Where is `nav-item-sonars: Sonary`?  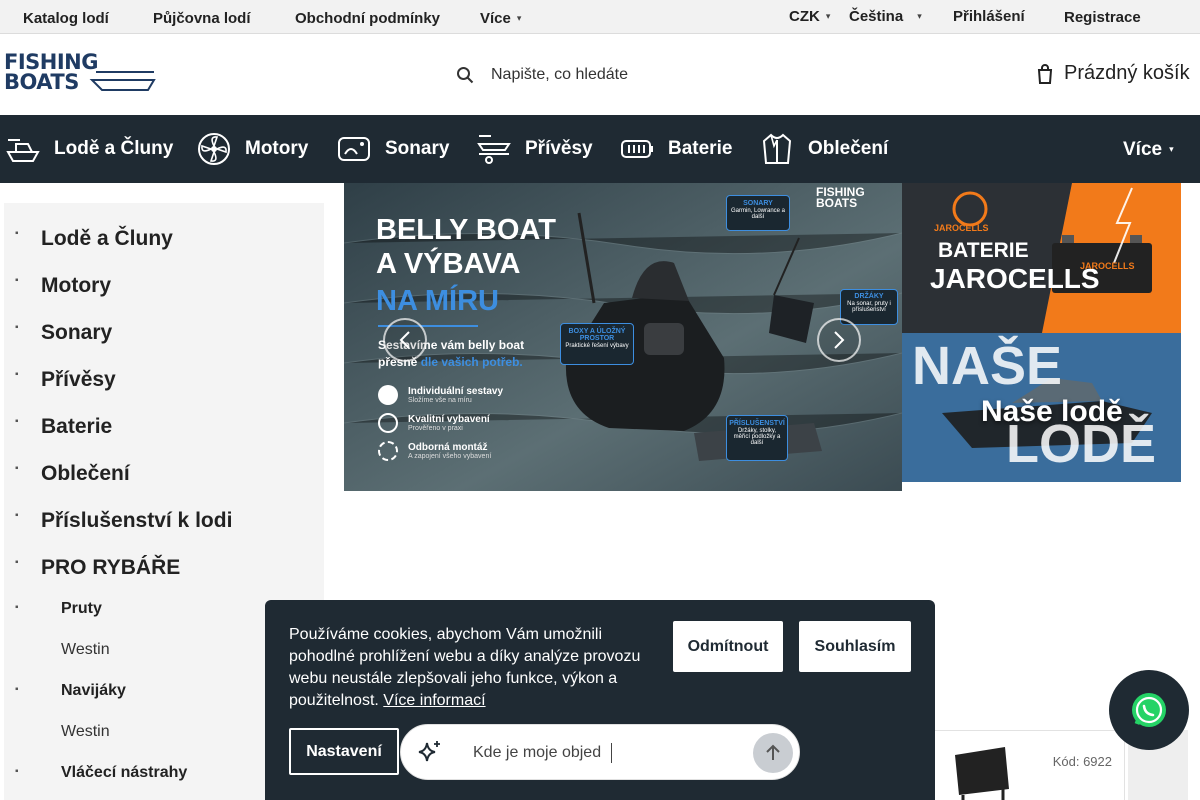
nav-item-sonars: Sonary is located at coordinates (393, 149).